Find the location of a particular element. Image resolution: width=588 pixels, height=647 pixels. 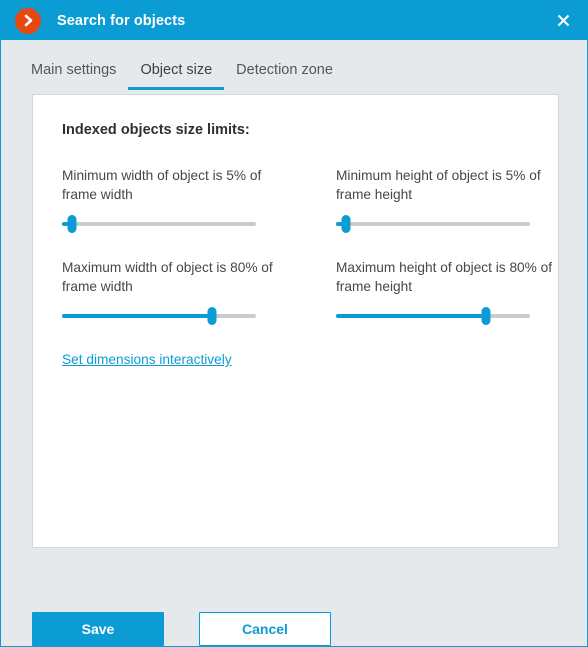

tab-object-size: Object size is located at coordinates (176, 76).